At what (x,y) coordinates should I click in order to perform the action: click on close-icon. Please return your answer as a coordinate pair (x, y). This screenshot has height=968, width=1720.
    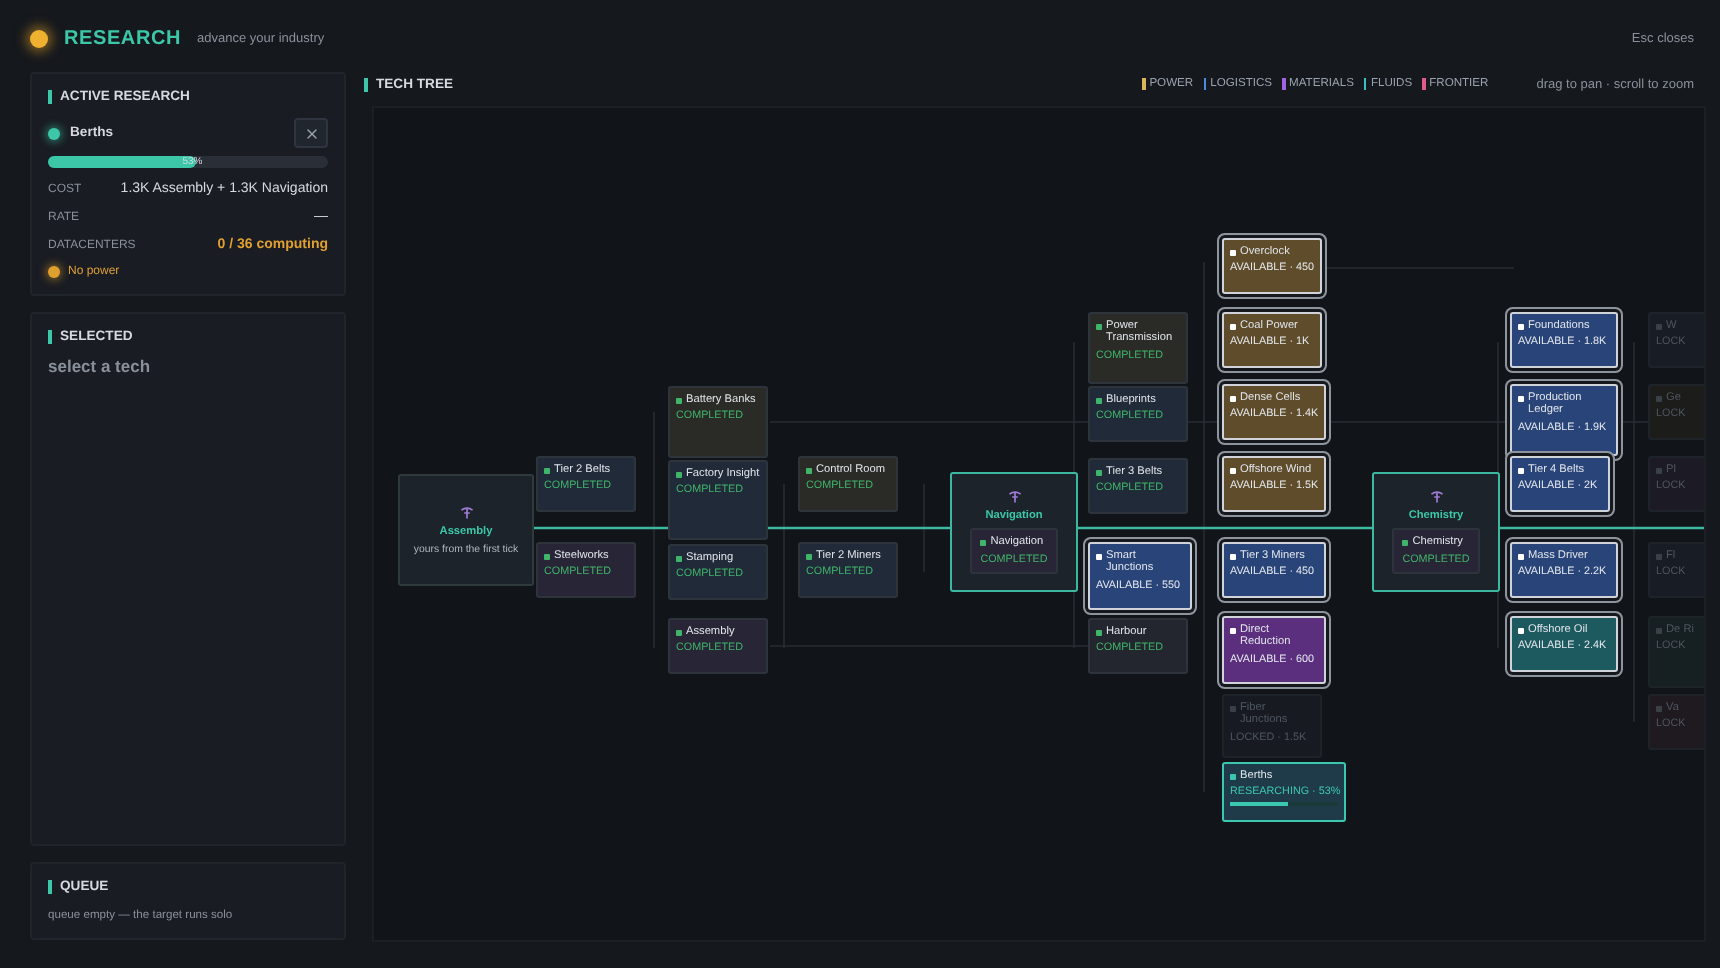
    Looking at the image, I should click on (311, 133).